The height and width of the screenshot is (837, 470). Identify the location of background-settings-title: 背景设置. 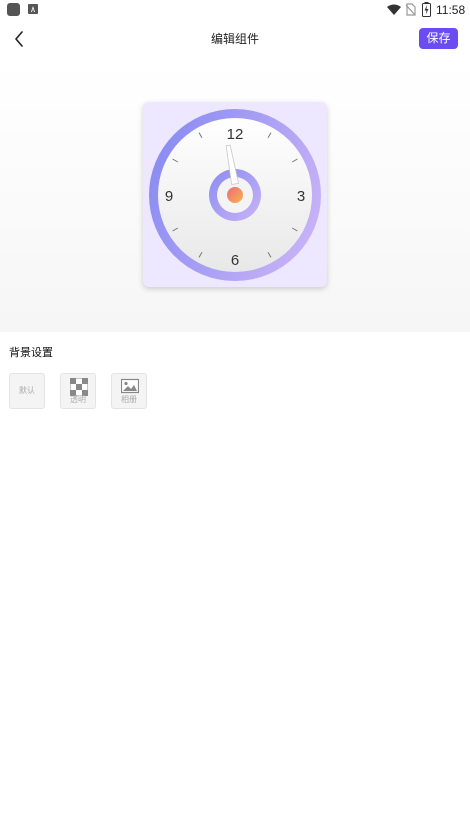
(31, 352).